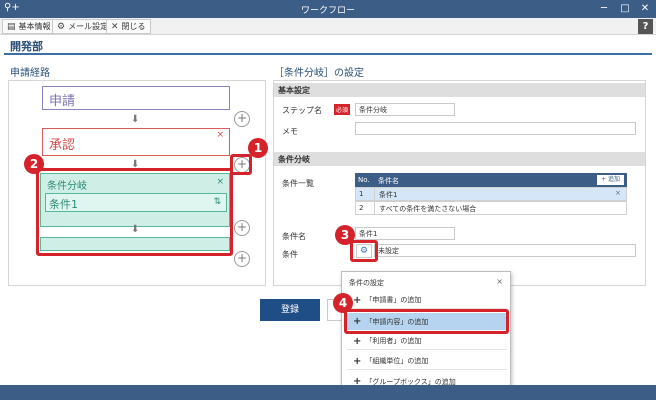 The height and width of the screenshot is (400, 656). I want to click on page-title: 開発部, so click(26, 46).